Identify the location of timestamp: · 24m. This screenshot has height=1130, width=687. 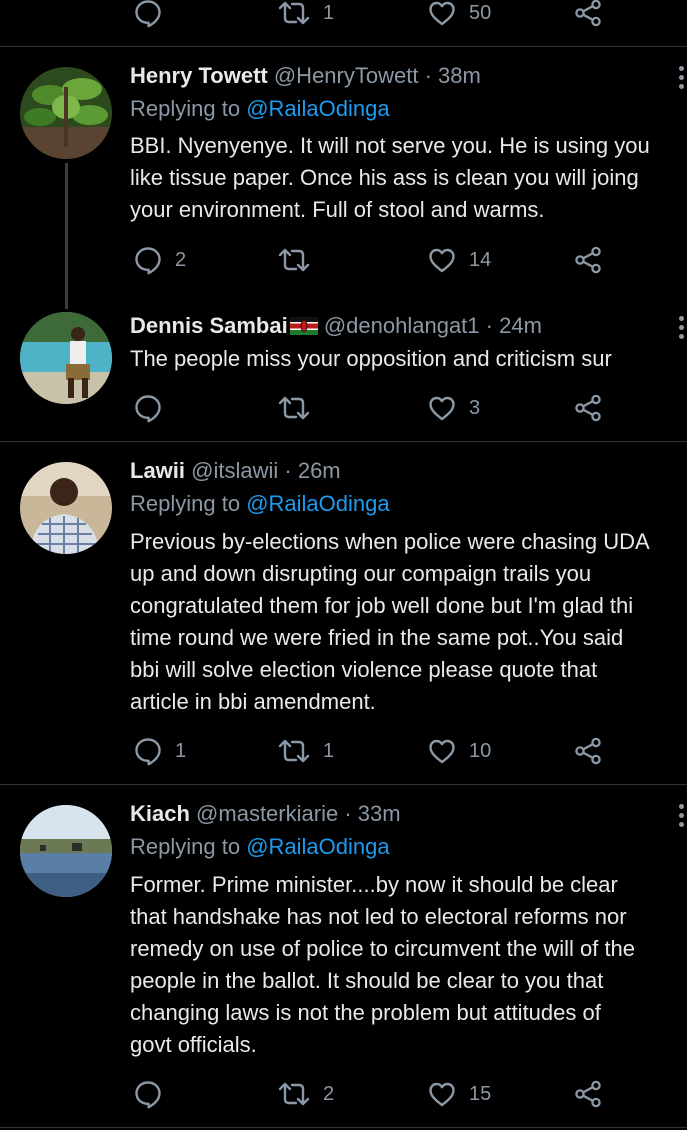
(514, 325).